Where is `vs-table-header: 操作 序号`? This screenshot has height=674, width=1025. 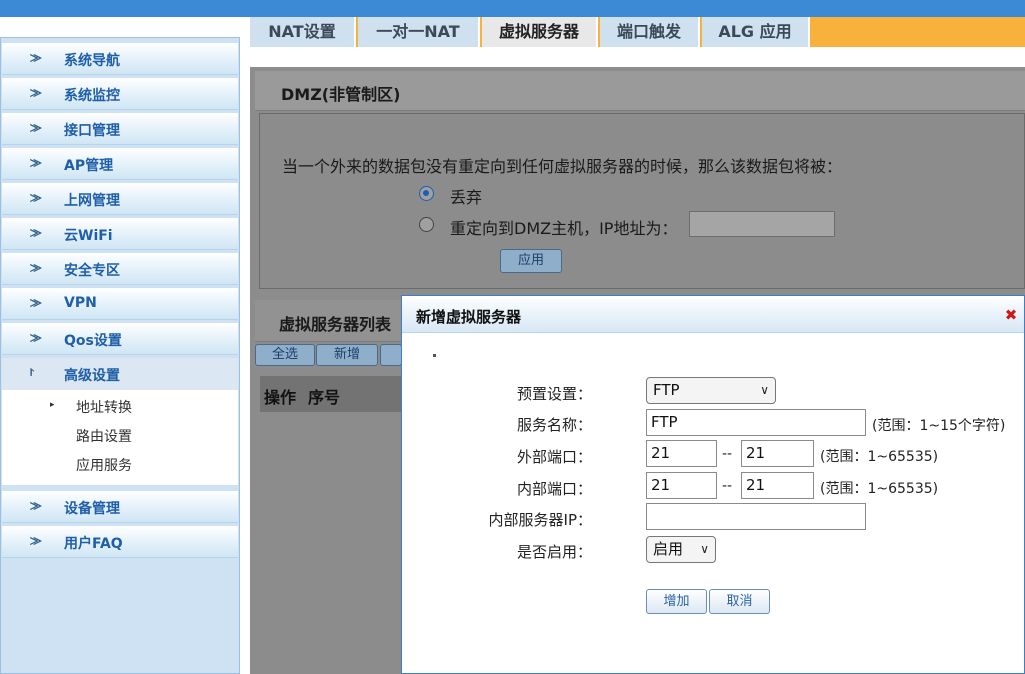
vs-table-header: 操作 序号 is located at coordinates (335, 394).